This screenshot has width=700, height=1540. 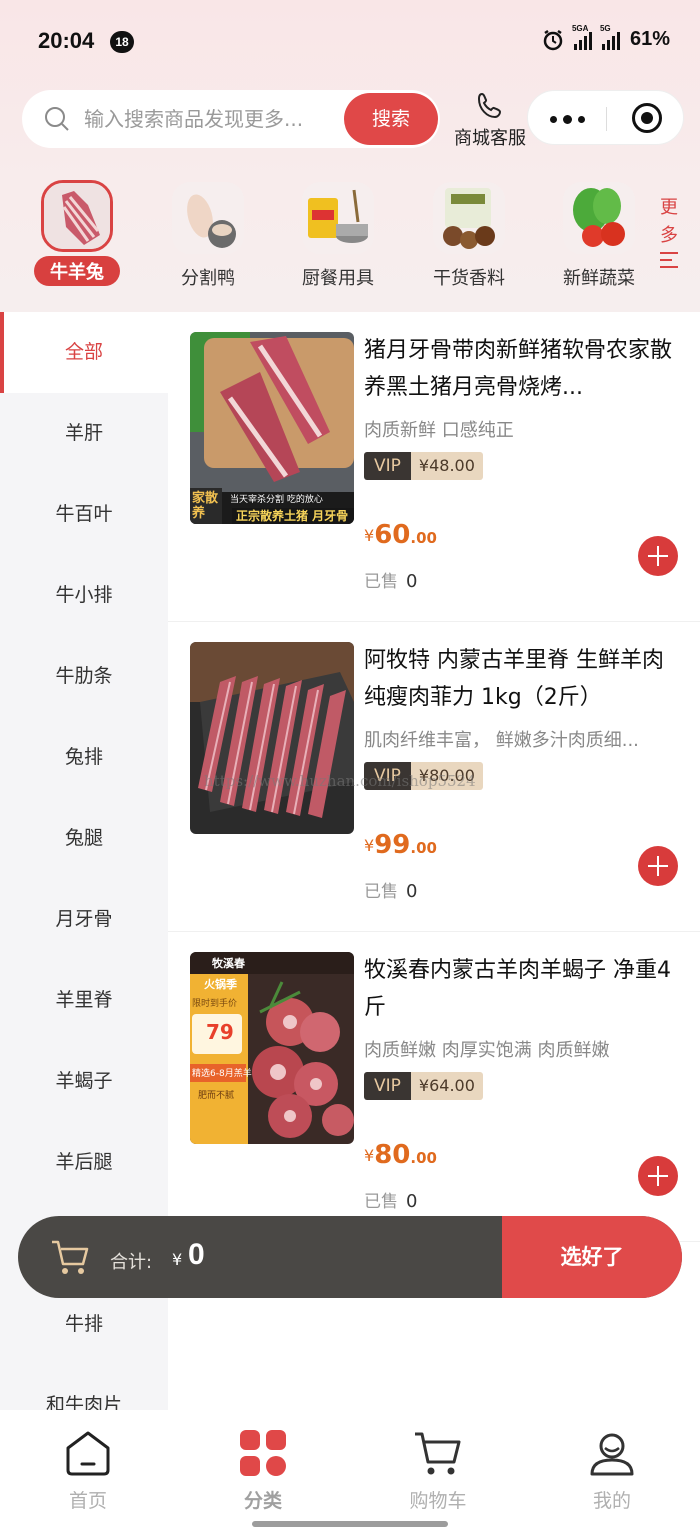 I want to click on vip-price-tag: VIP ¥64.00, so click(x=423, y=1086).